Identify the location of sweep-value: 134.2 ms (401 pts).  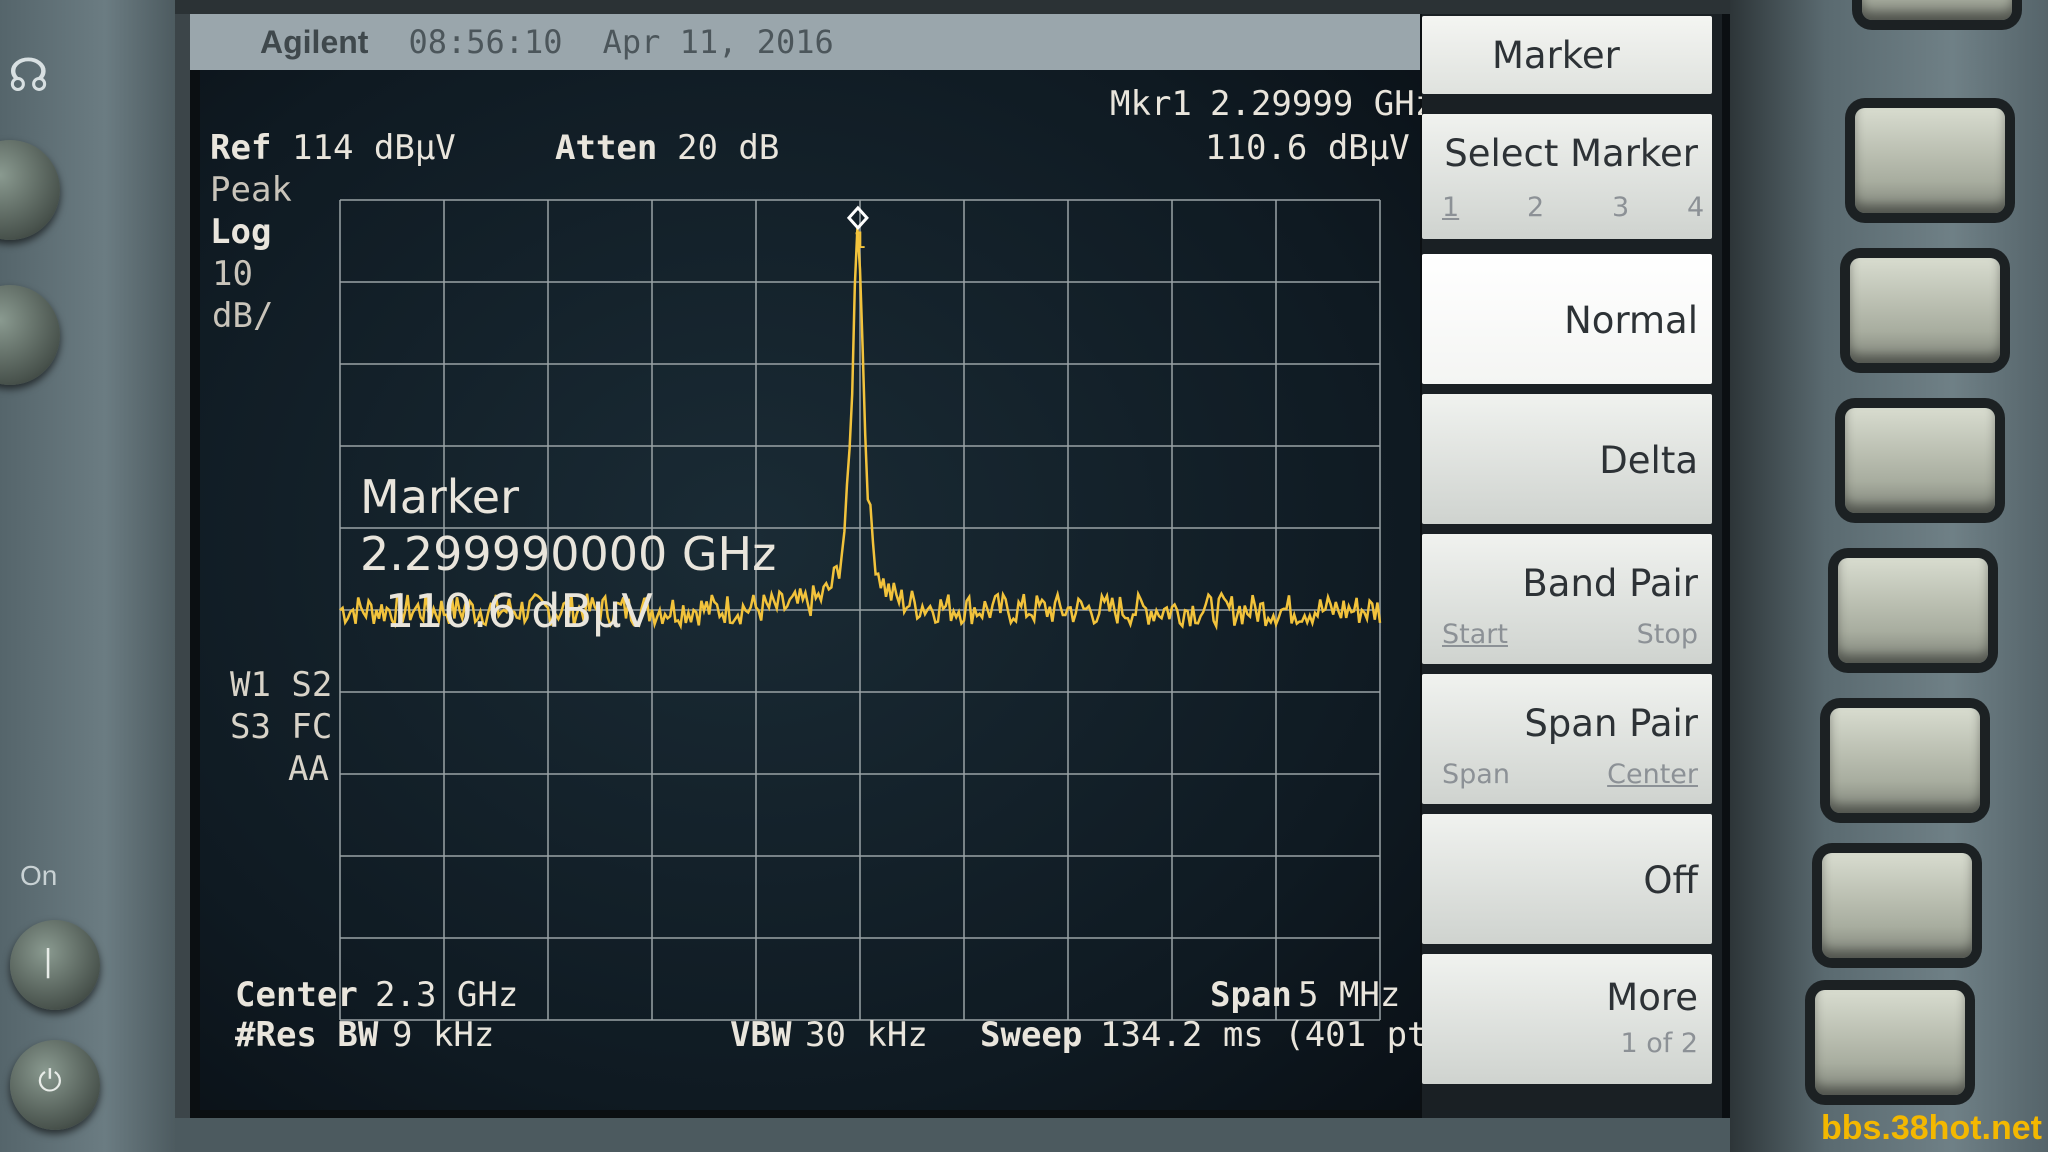
(1284, 1035).